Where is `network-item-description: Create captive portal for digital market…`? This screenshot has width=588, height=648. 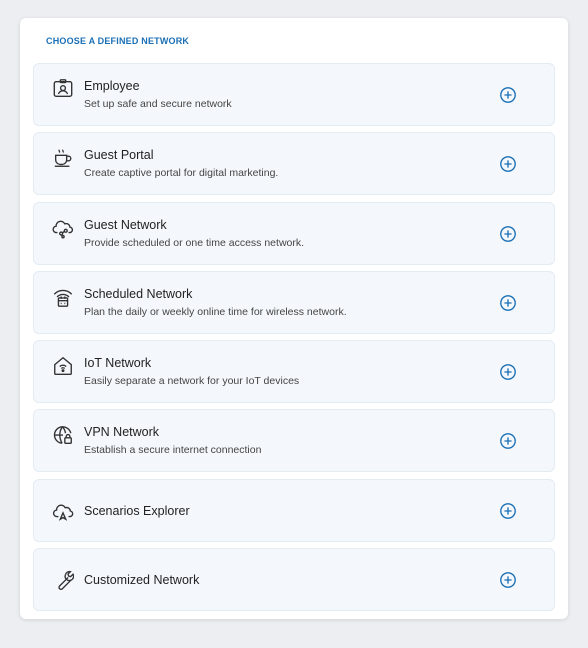
network-item-description: Create captive portal for digital market… is located at coordinates (181, 173).